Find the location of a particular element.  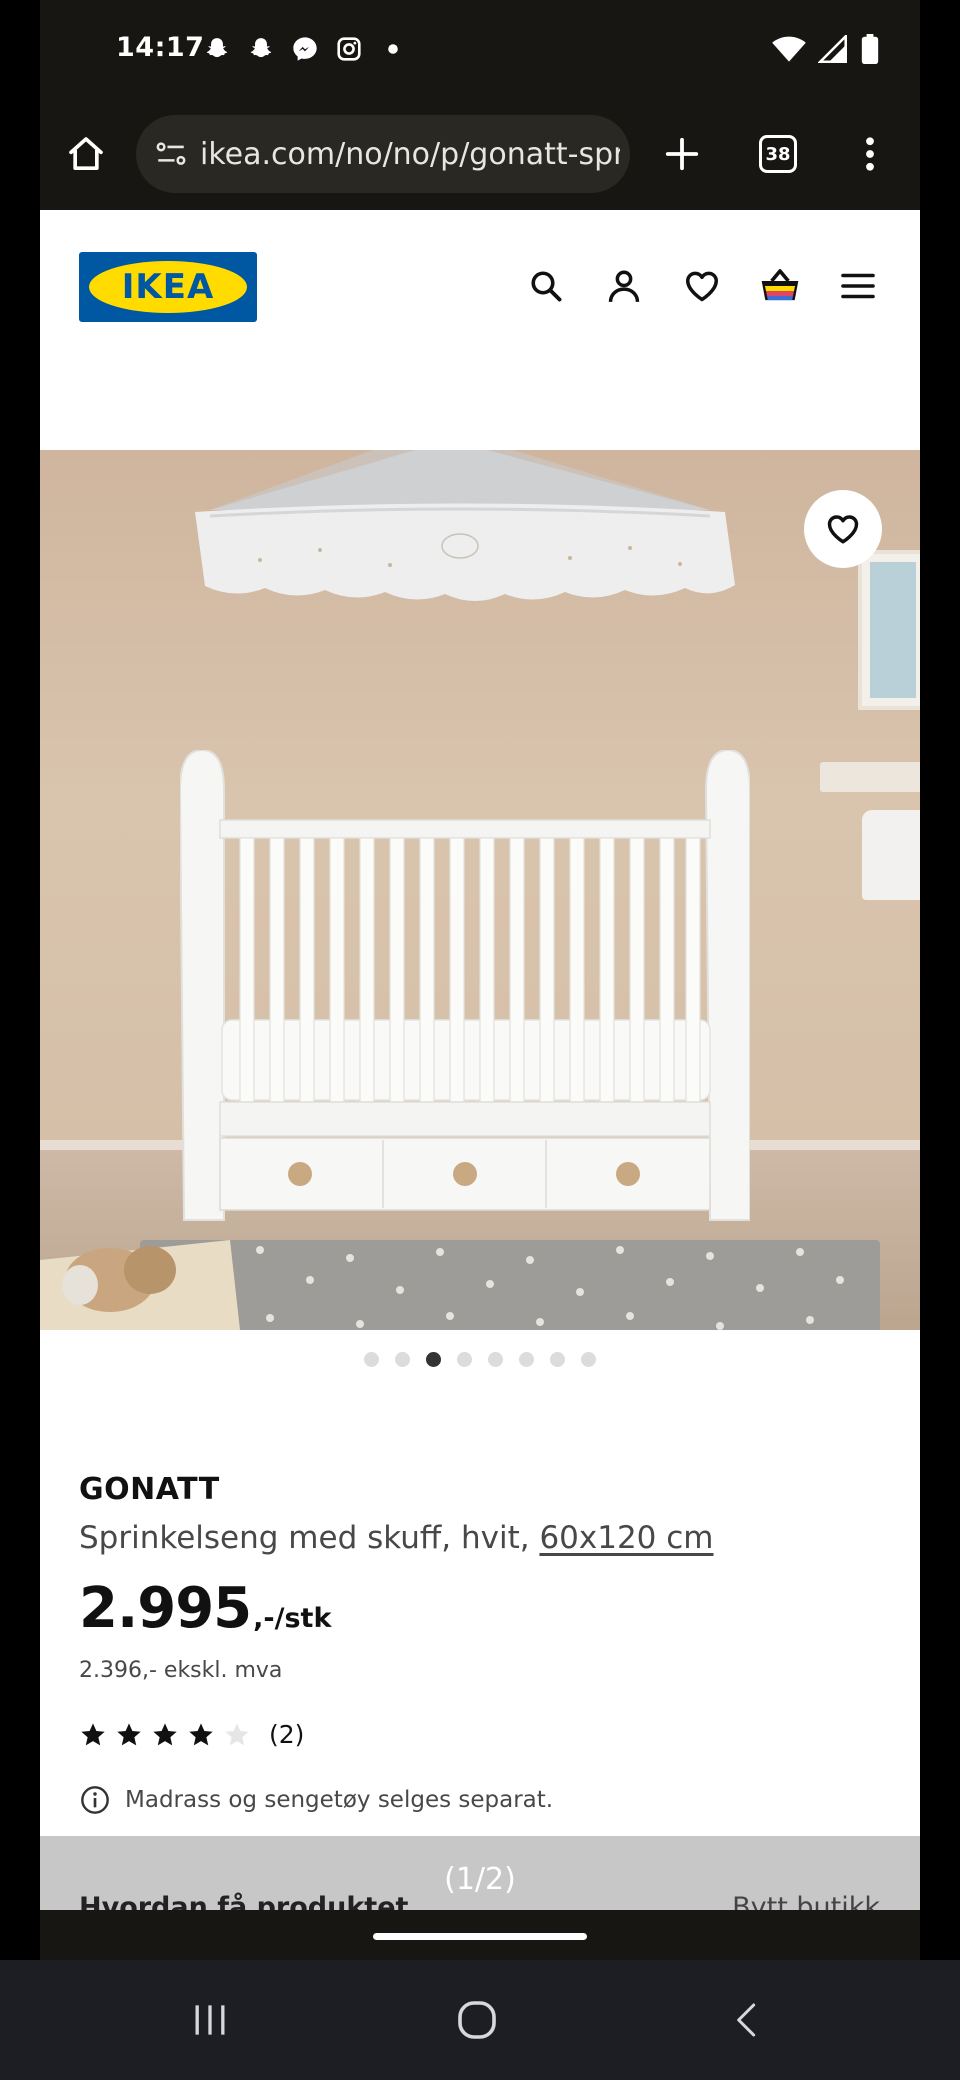

page-counter: (1/2) is located at coordinates (480, 1879).